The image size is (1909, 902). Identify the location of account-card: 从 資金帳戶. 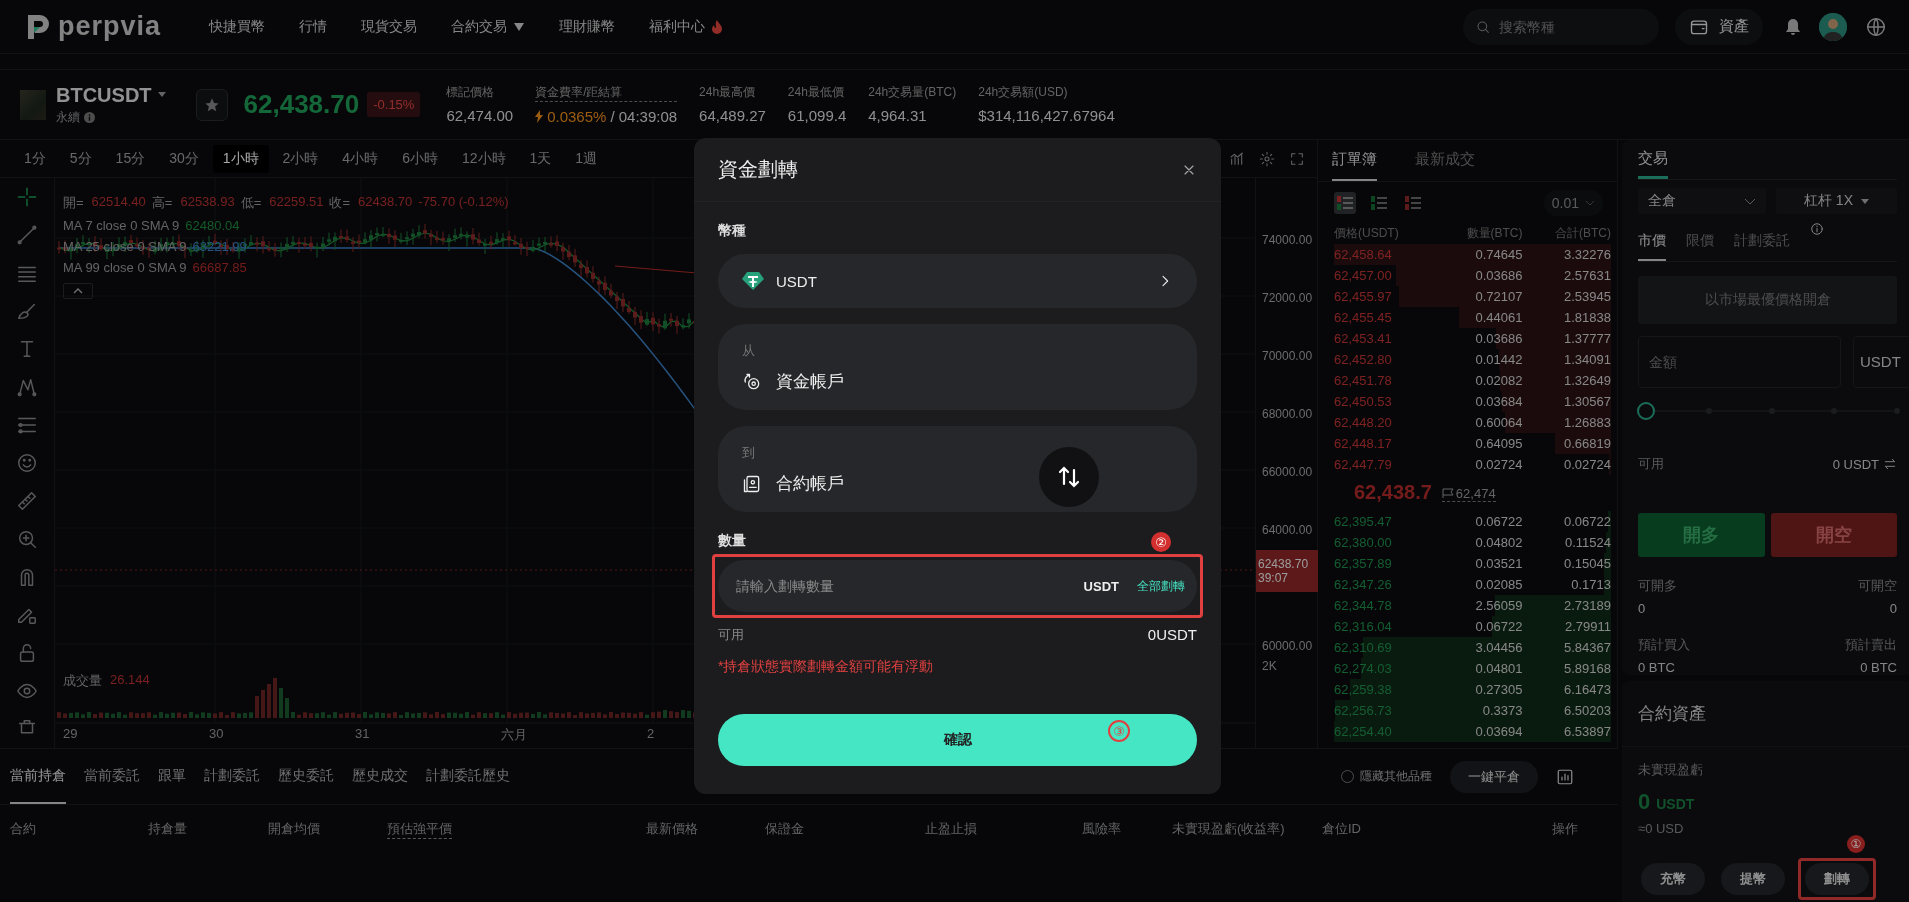
(957, 367).